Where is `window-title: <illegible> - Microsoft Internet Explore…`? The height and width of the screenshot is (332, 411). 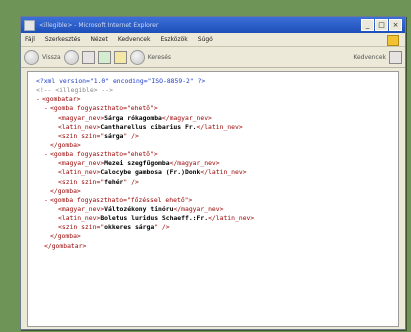 window-title: <illegible> - Microsoft Internet Explore… is located at coordinates (99, 25).